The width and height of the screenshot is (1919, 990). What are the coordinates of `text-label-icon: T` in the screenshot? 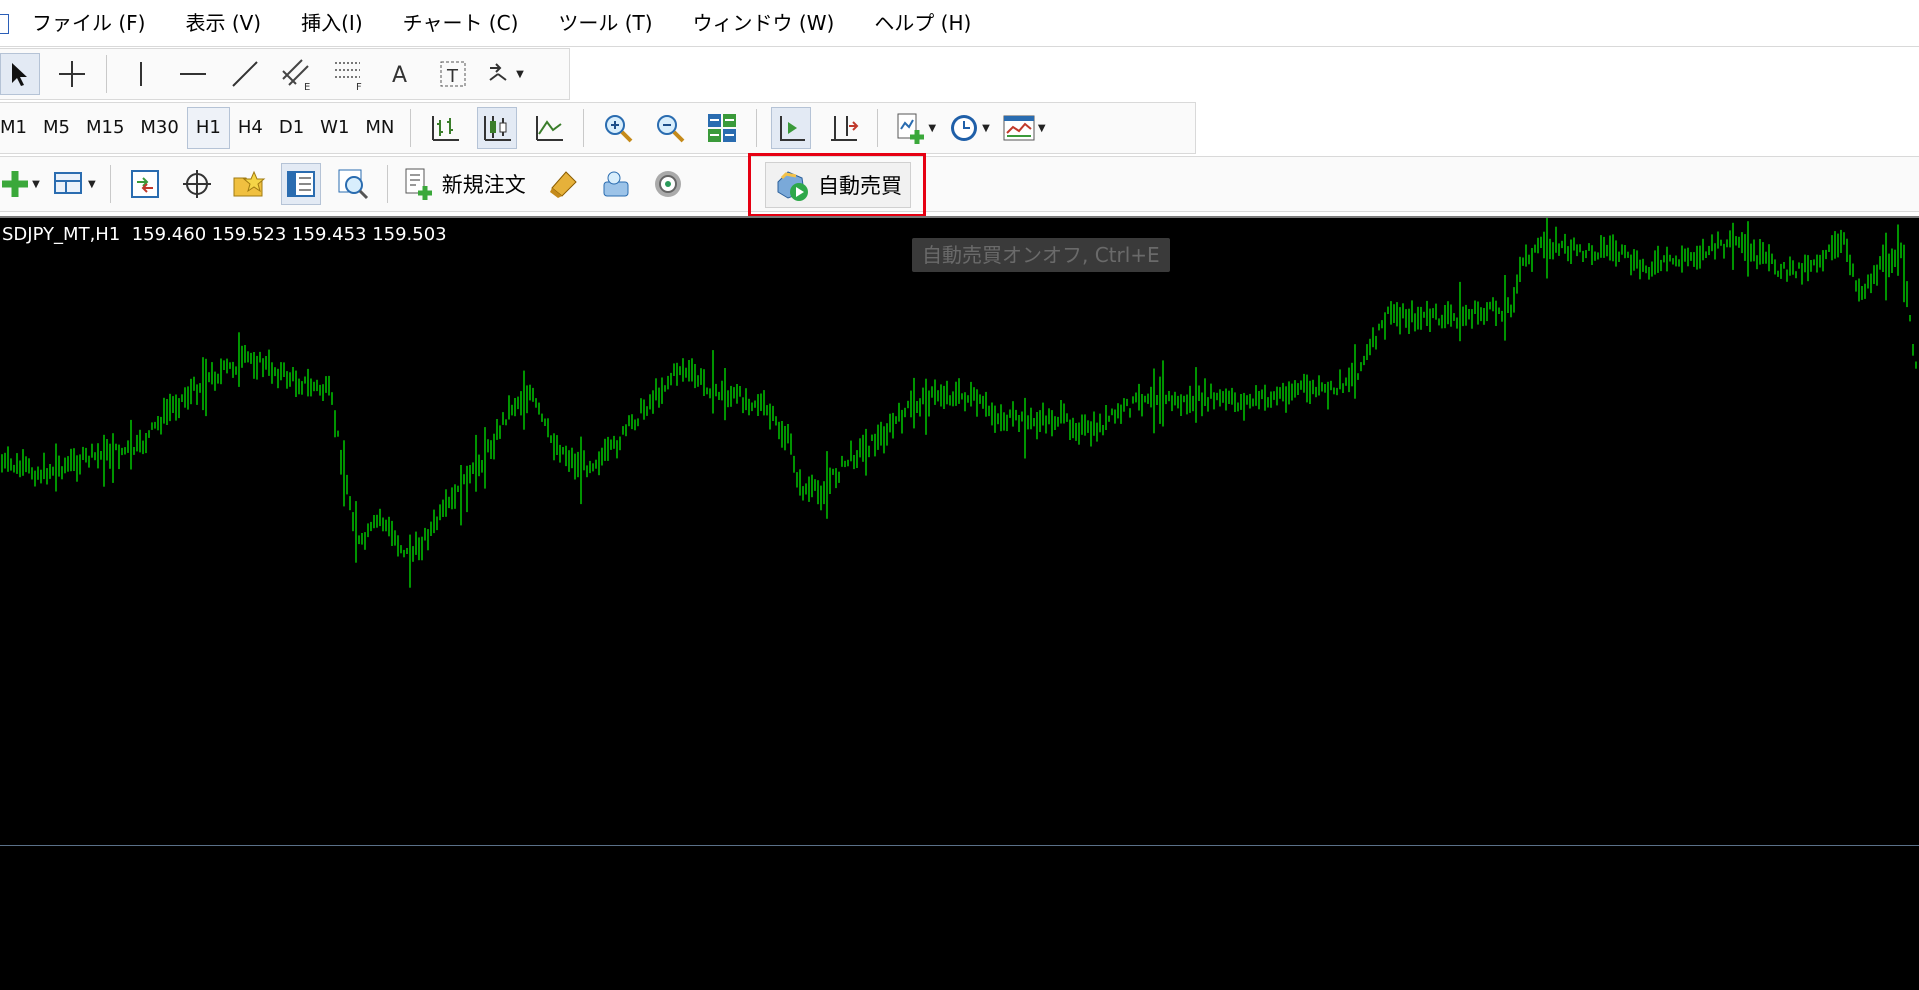 It's located at (453, 74).